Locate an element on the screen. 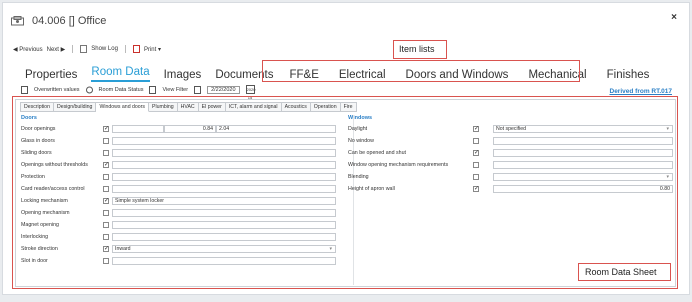 The image size is (692, 302). print-icon is located at coordinates (136, 49).